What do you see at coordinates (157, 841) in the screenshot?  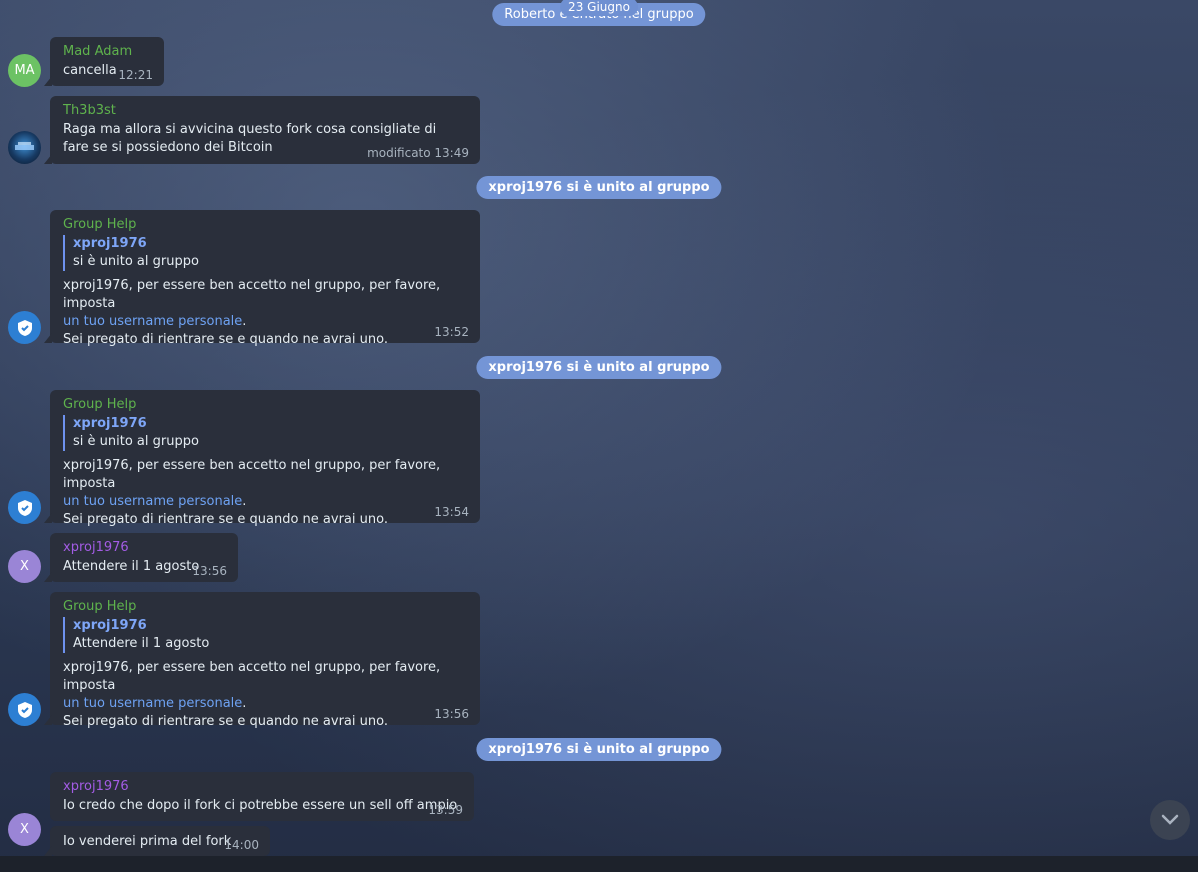 I see `message-bubble: Io venderei prima del fork 14:00` at bounding box center [157, 841].